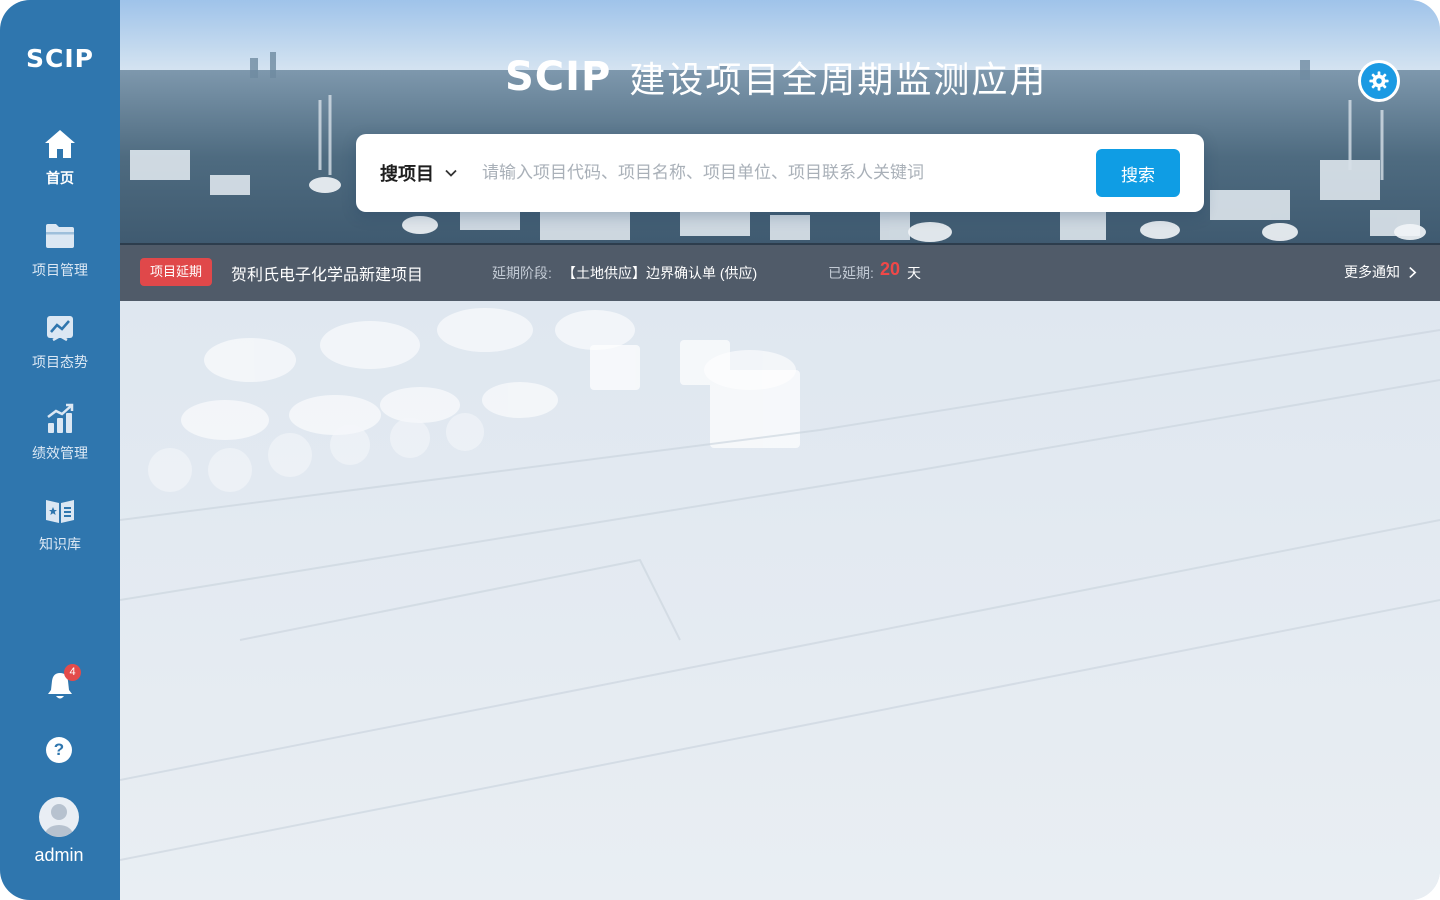 Image resolution: width=1440 pixels, height=900 pixels. Describe the element at coordinates (60, 532) in the screenshot. I see `sidebar-item-knowledge-base: 知识库` at that location.